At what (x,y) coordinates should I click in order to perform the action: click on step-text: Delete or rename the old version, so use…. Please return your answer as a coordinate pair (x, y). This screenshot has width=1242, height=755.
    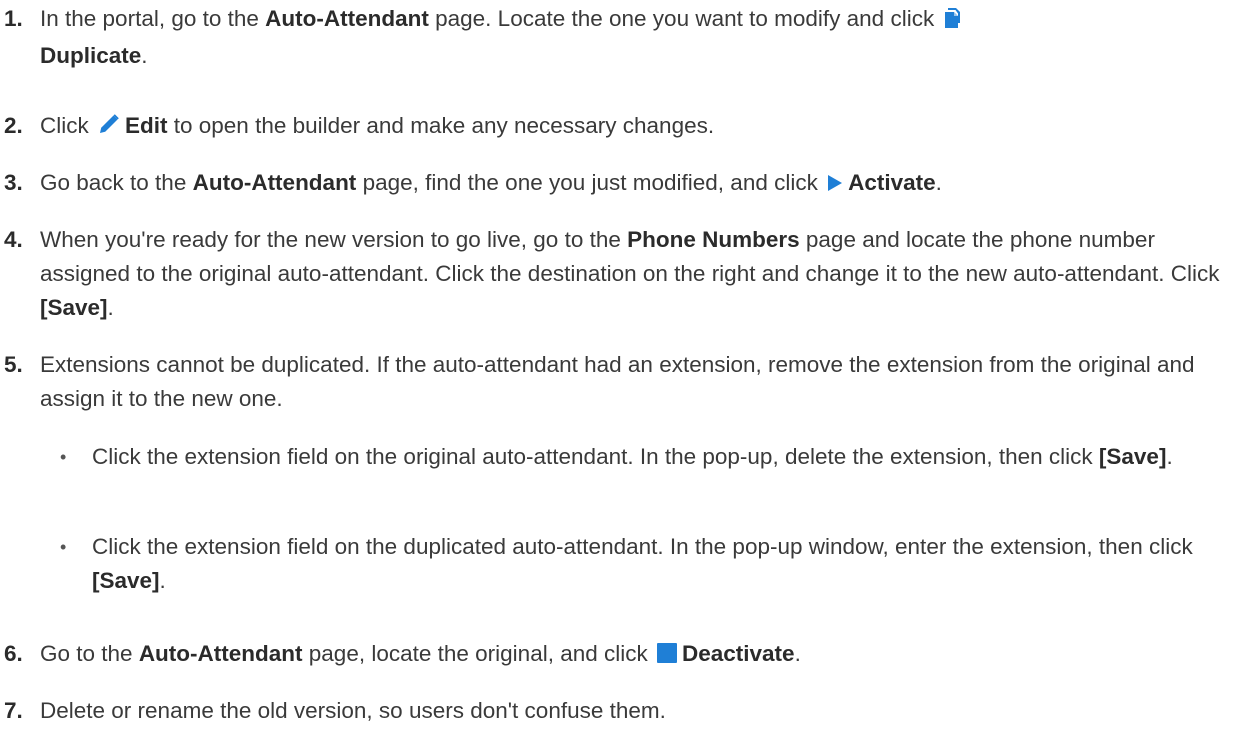
    Looking at the image, I should click on (353, 710).